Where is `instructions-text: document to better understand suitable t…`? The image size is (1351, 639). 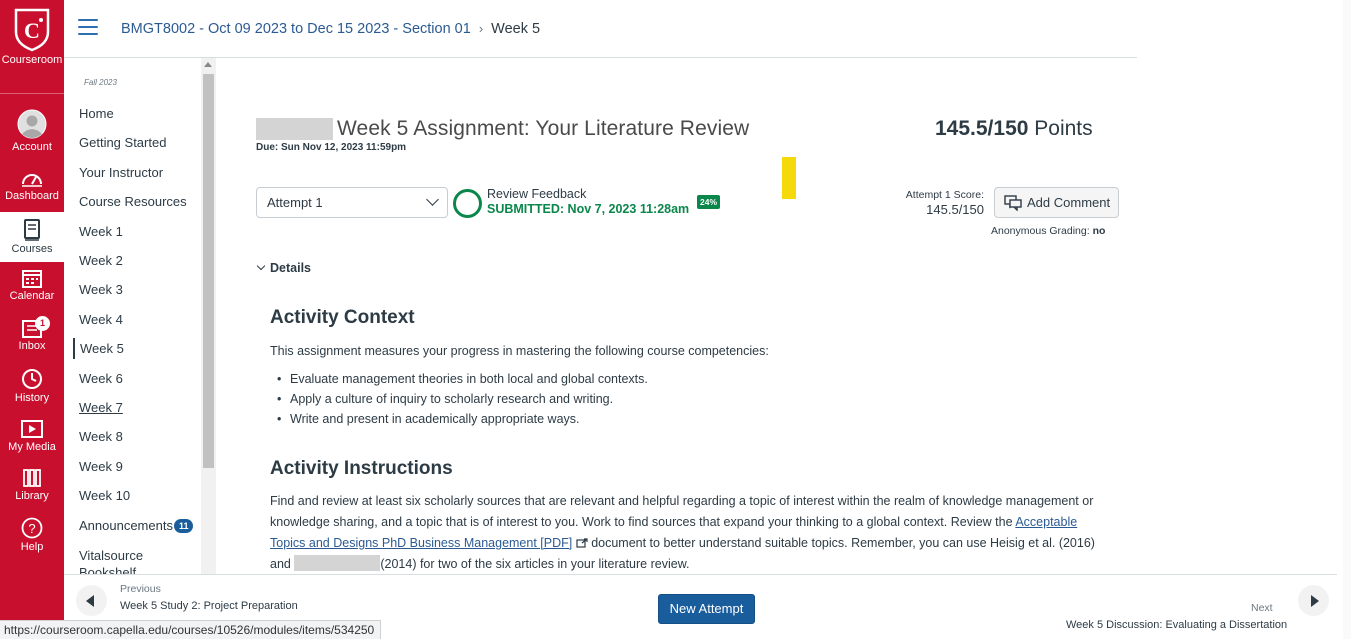 instructions-text: document to better understand suitable t… is located at coordinates (841, 543).